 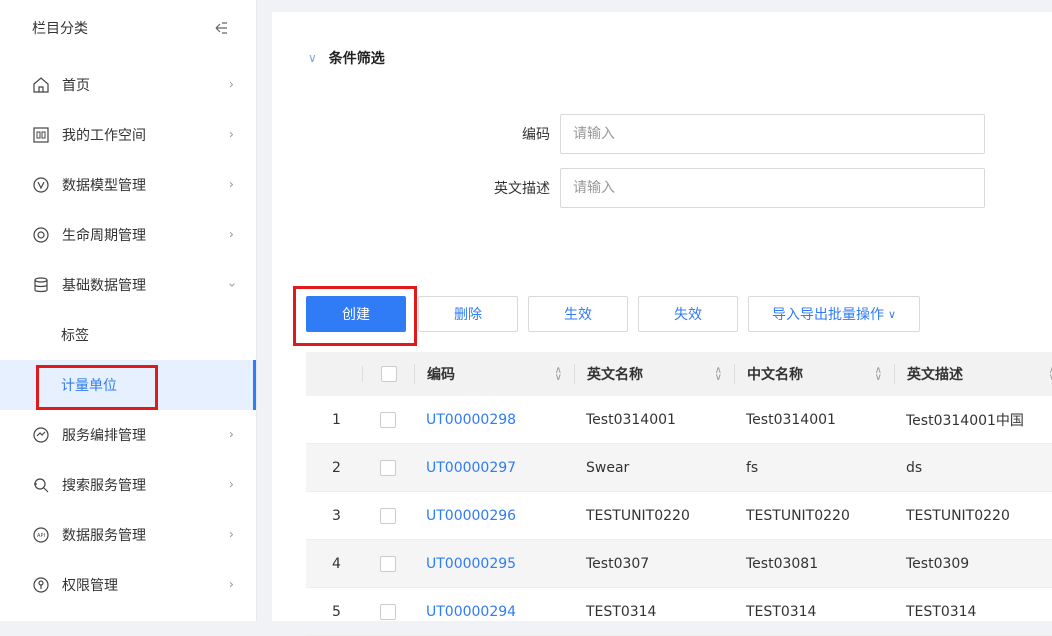 What do you see at coordinates (41, 435) in the screenshot?
I see `orchestration-icon` at bounding box center [41, 435].